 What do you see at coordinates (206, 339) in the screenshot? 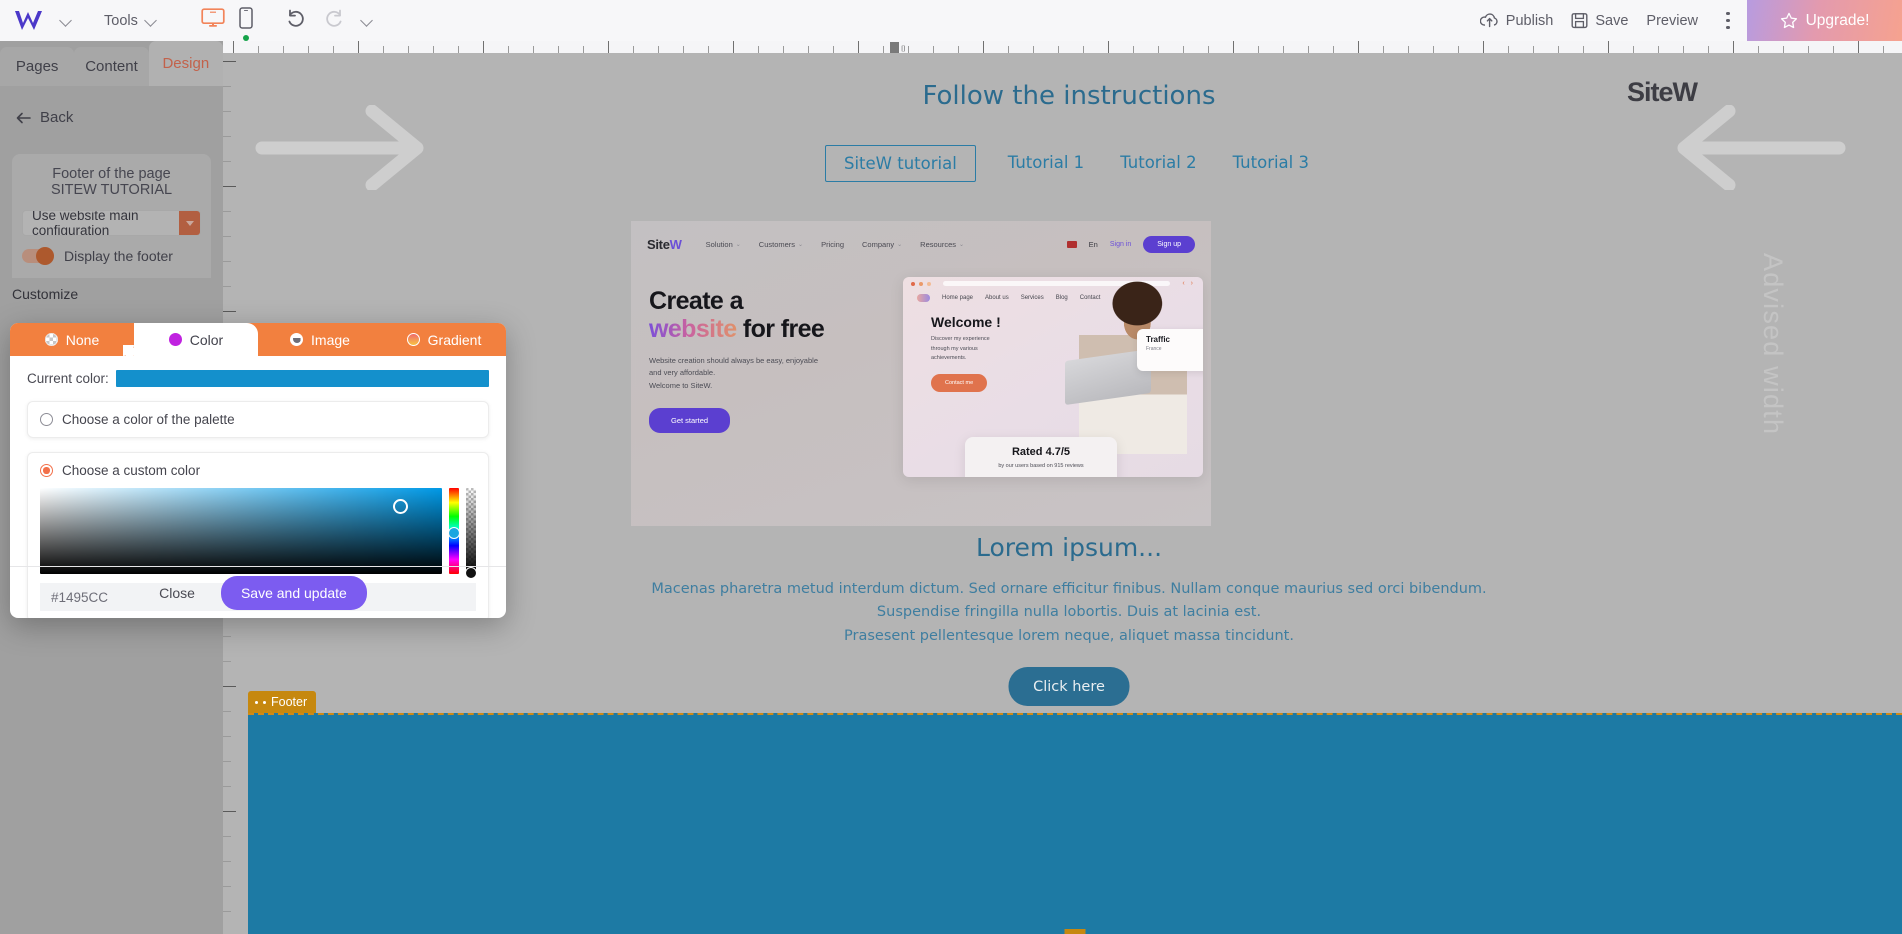
I see `dialog-tab-color-label: Color` at bounding box center [206, 339].